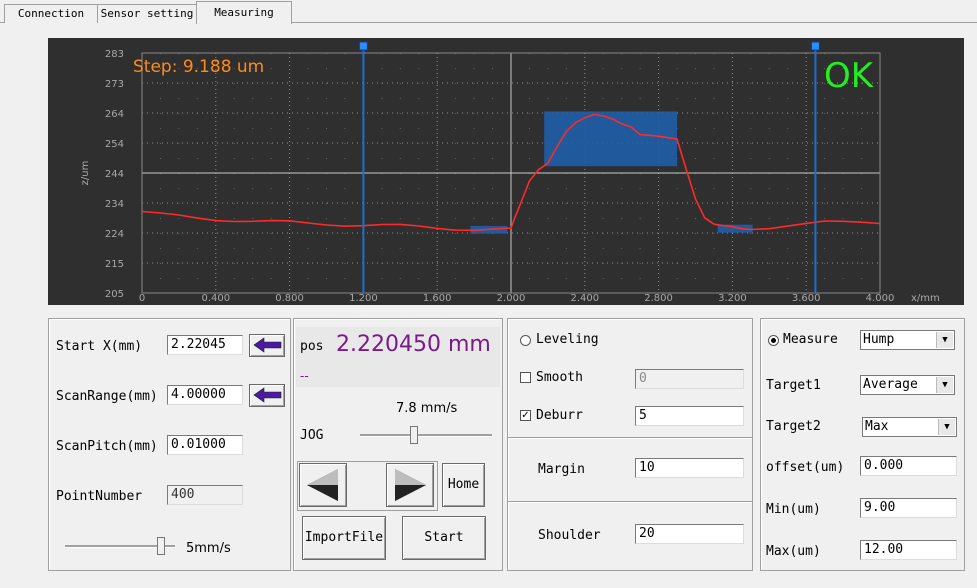 The width and height of the screenshot is (977, 588). What do you see at coordinates (793, 509) in the screenshot?
I see `min-label: Min(um)` at bounding box center [793, 509].